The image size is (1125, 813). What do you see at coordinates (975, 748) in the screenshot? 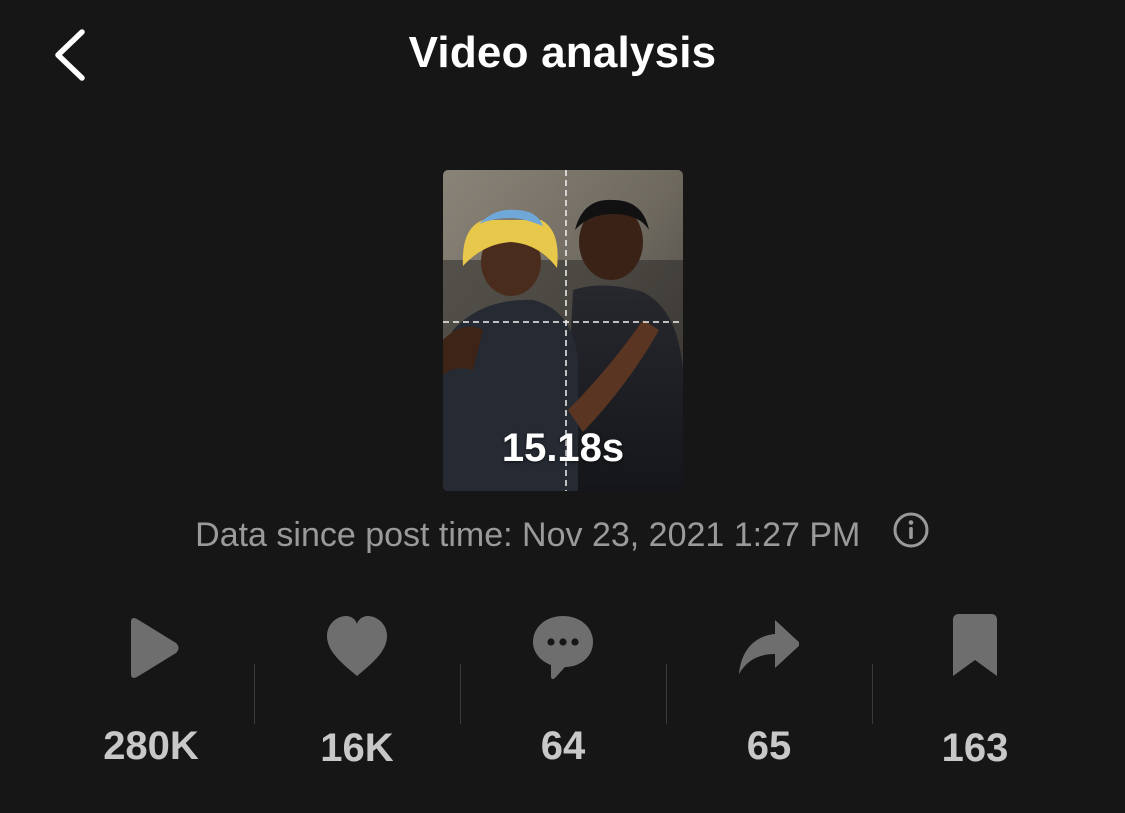
I see `stat-favorites-value: 163` at bounding box center [975, 748].